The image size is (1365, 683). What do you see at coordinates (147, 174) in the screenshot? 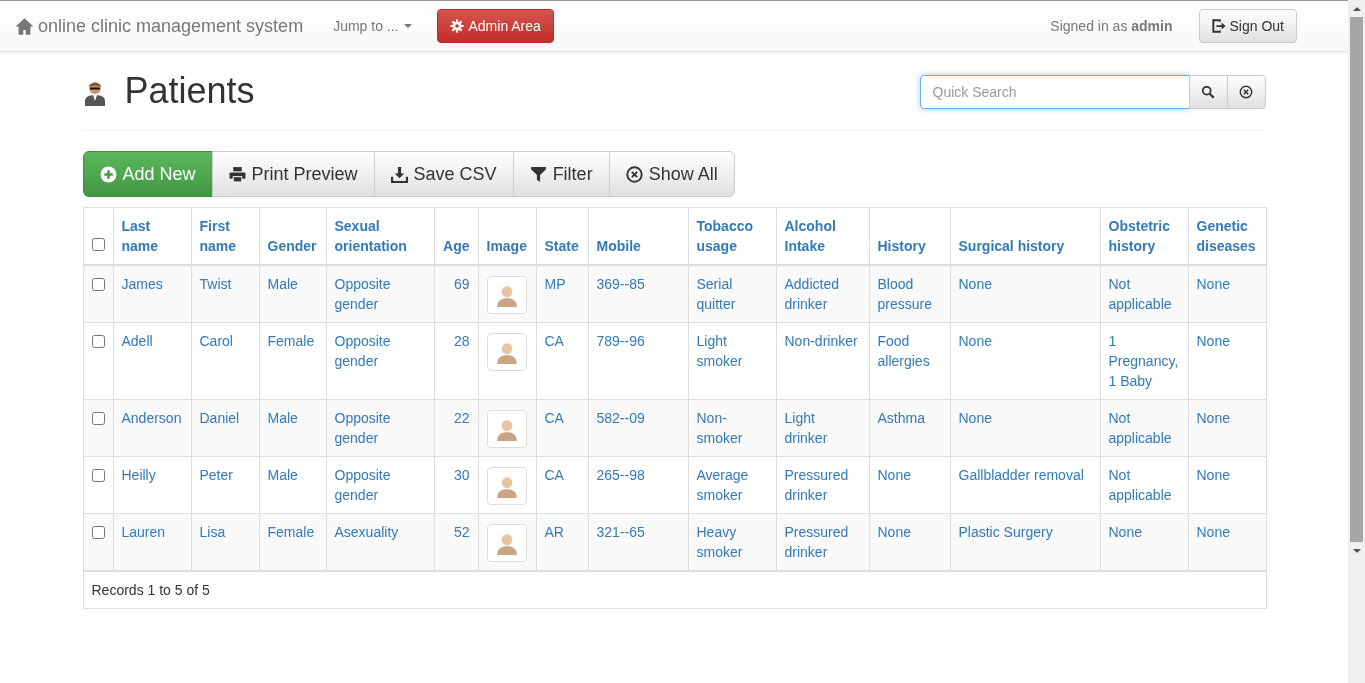
I see `add-new-button: Add New` at bounding box center [147, 174].